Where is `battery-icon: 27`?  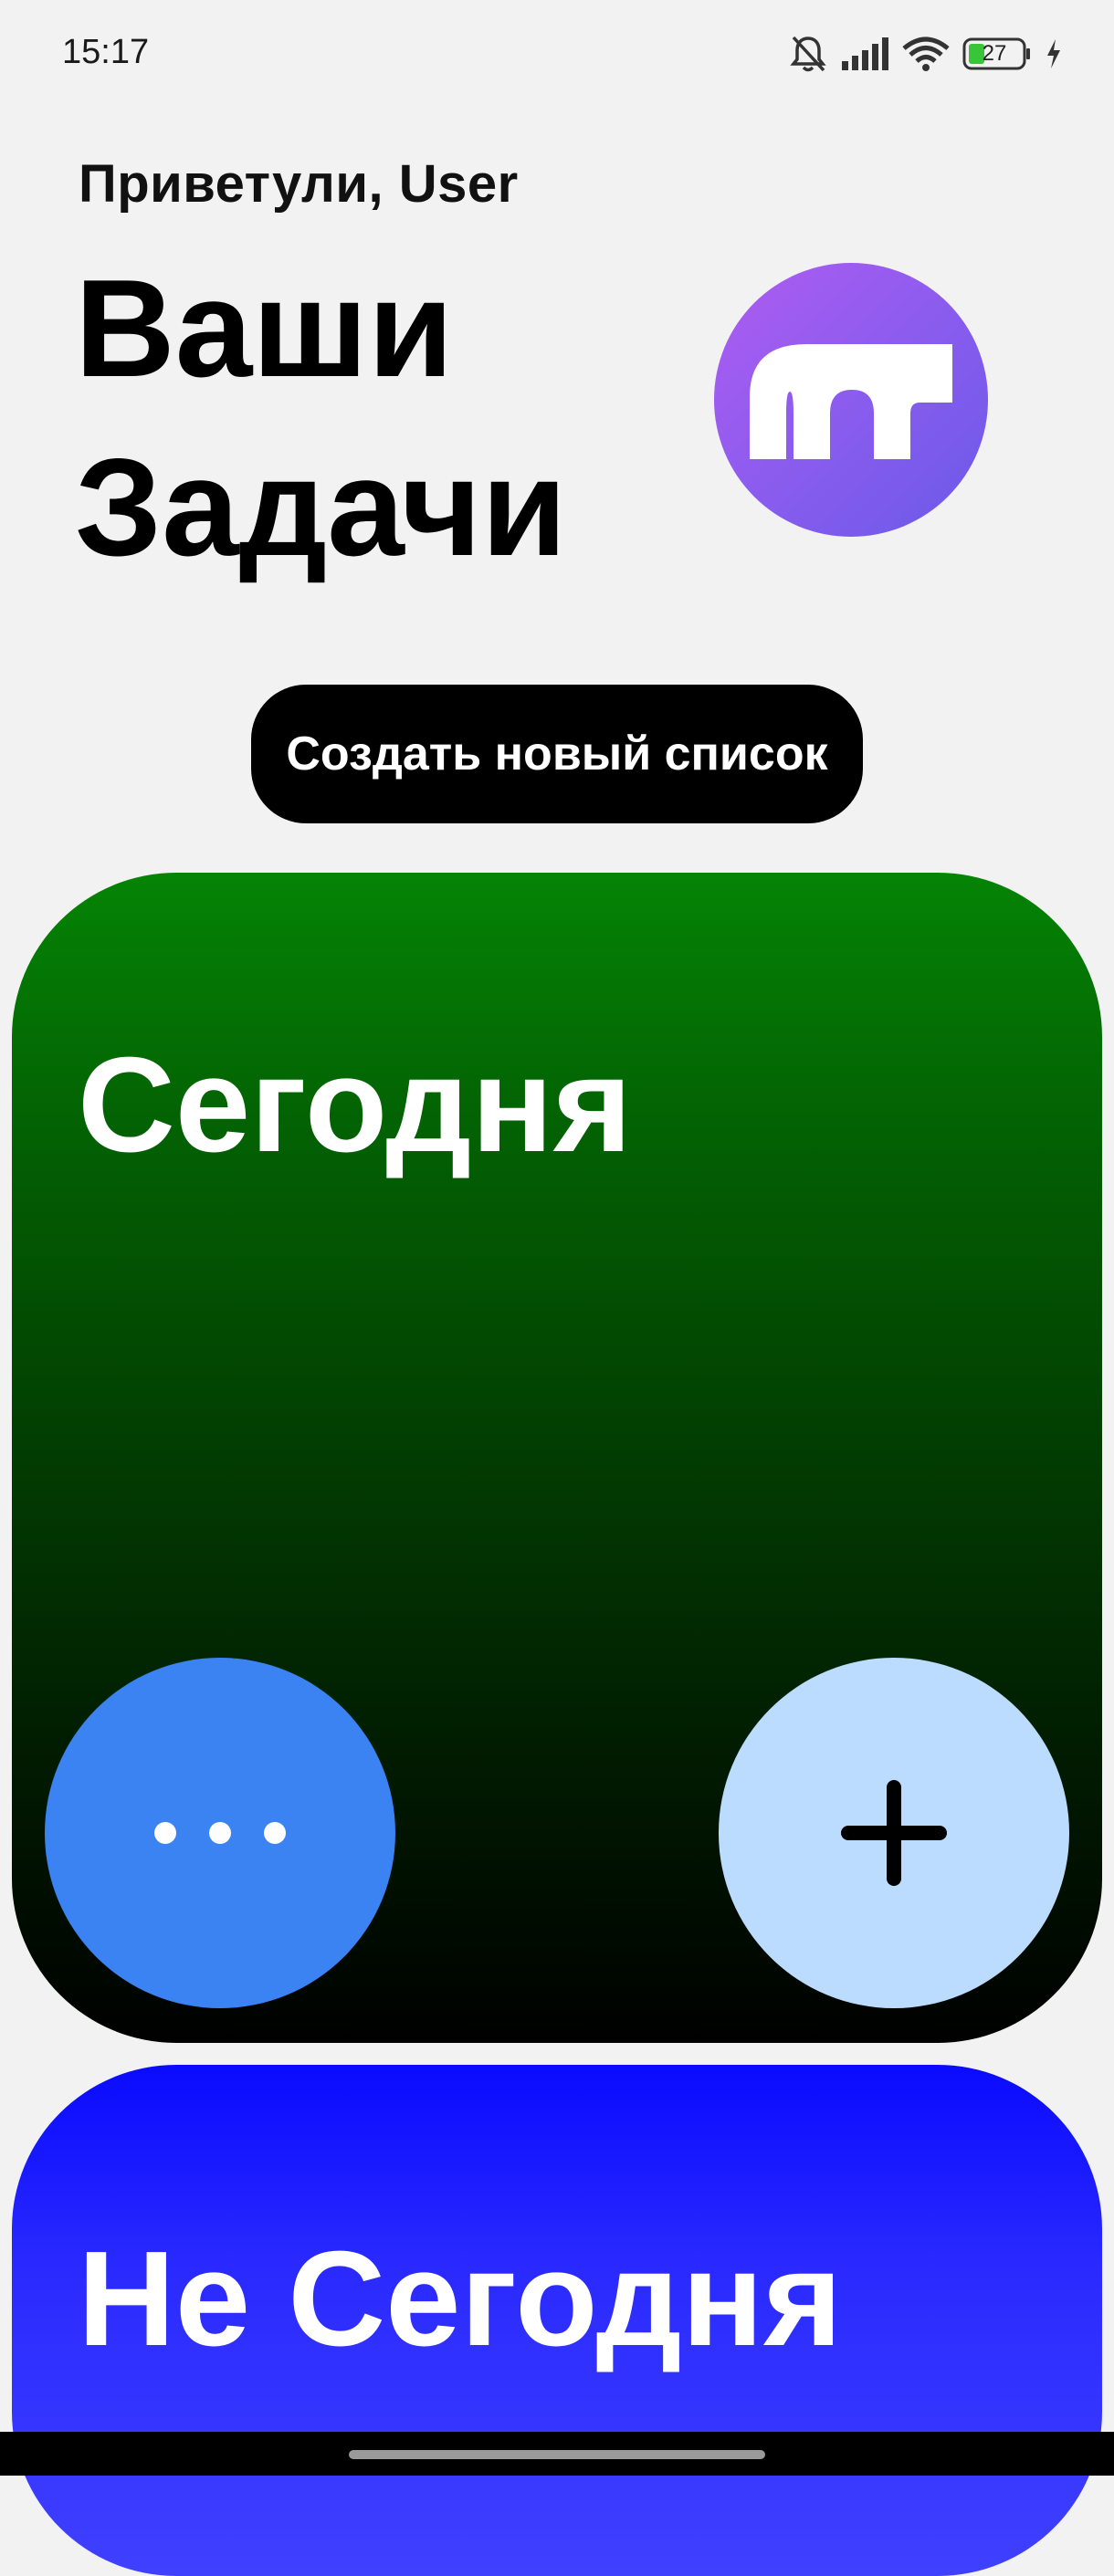 battery-icon: 27 is located at coordinates (997, 53).